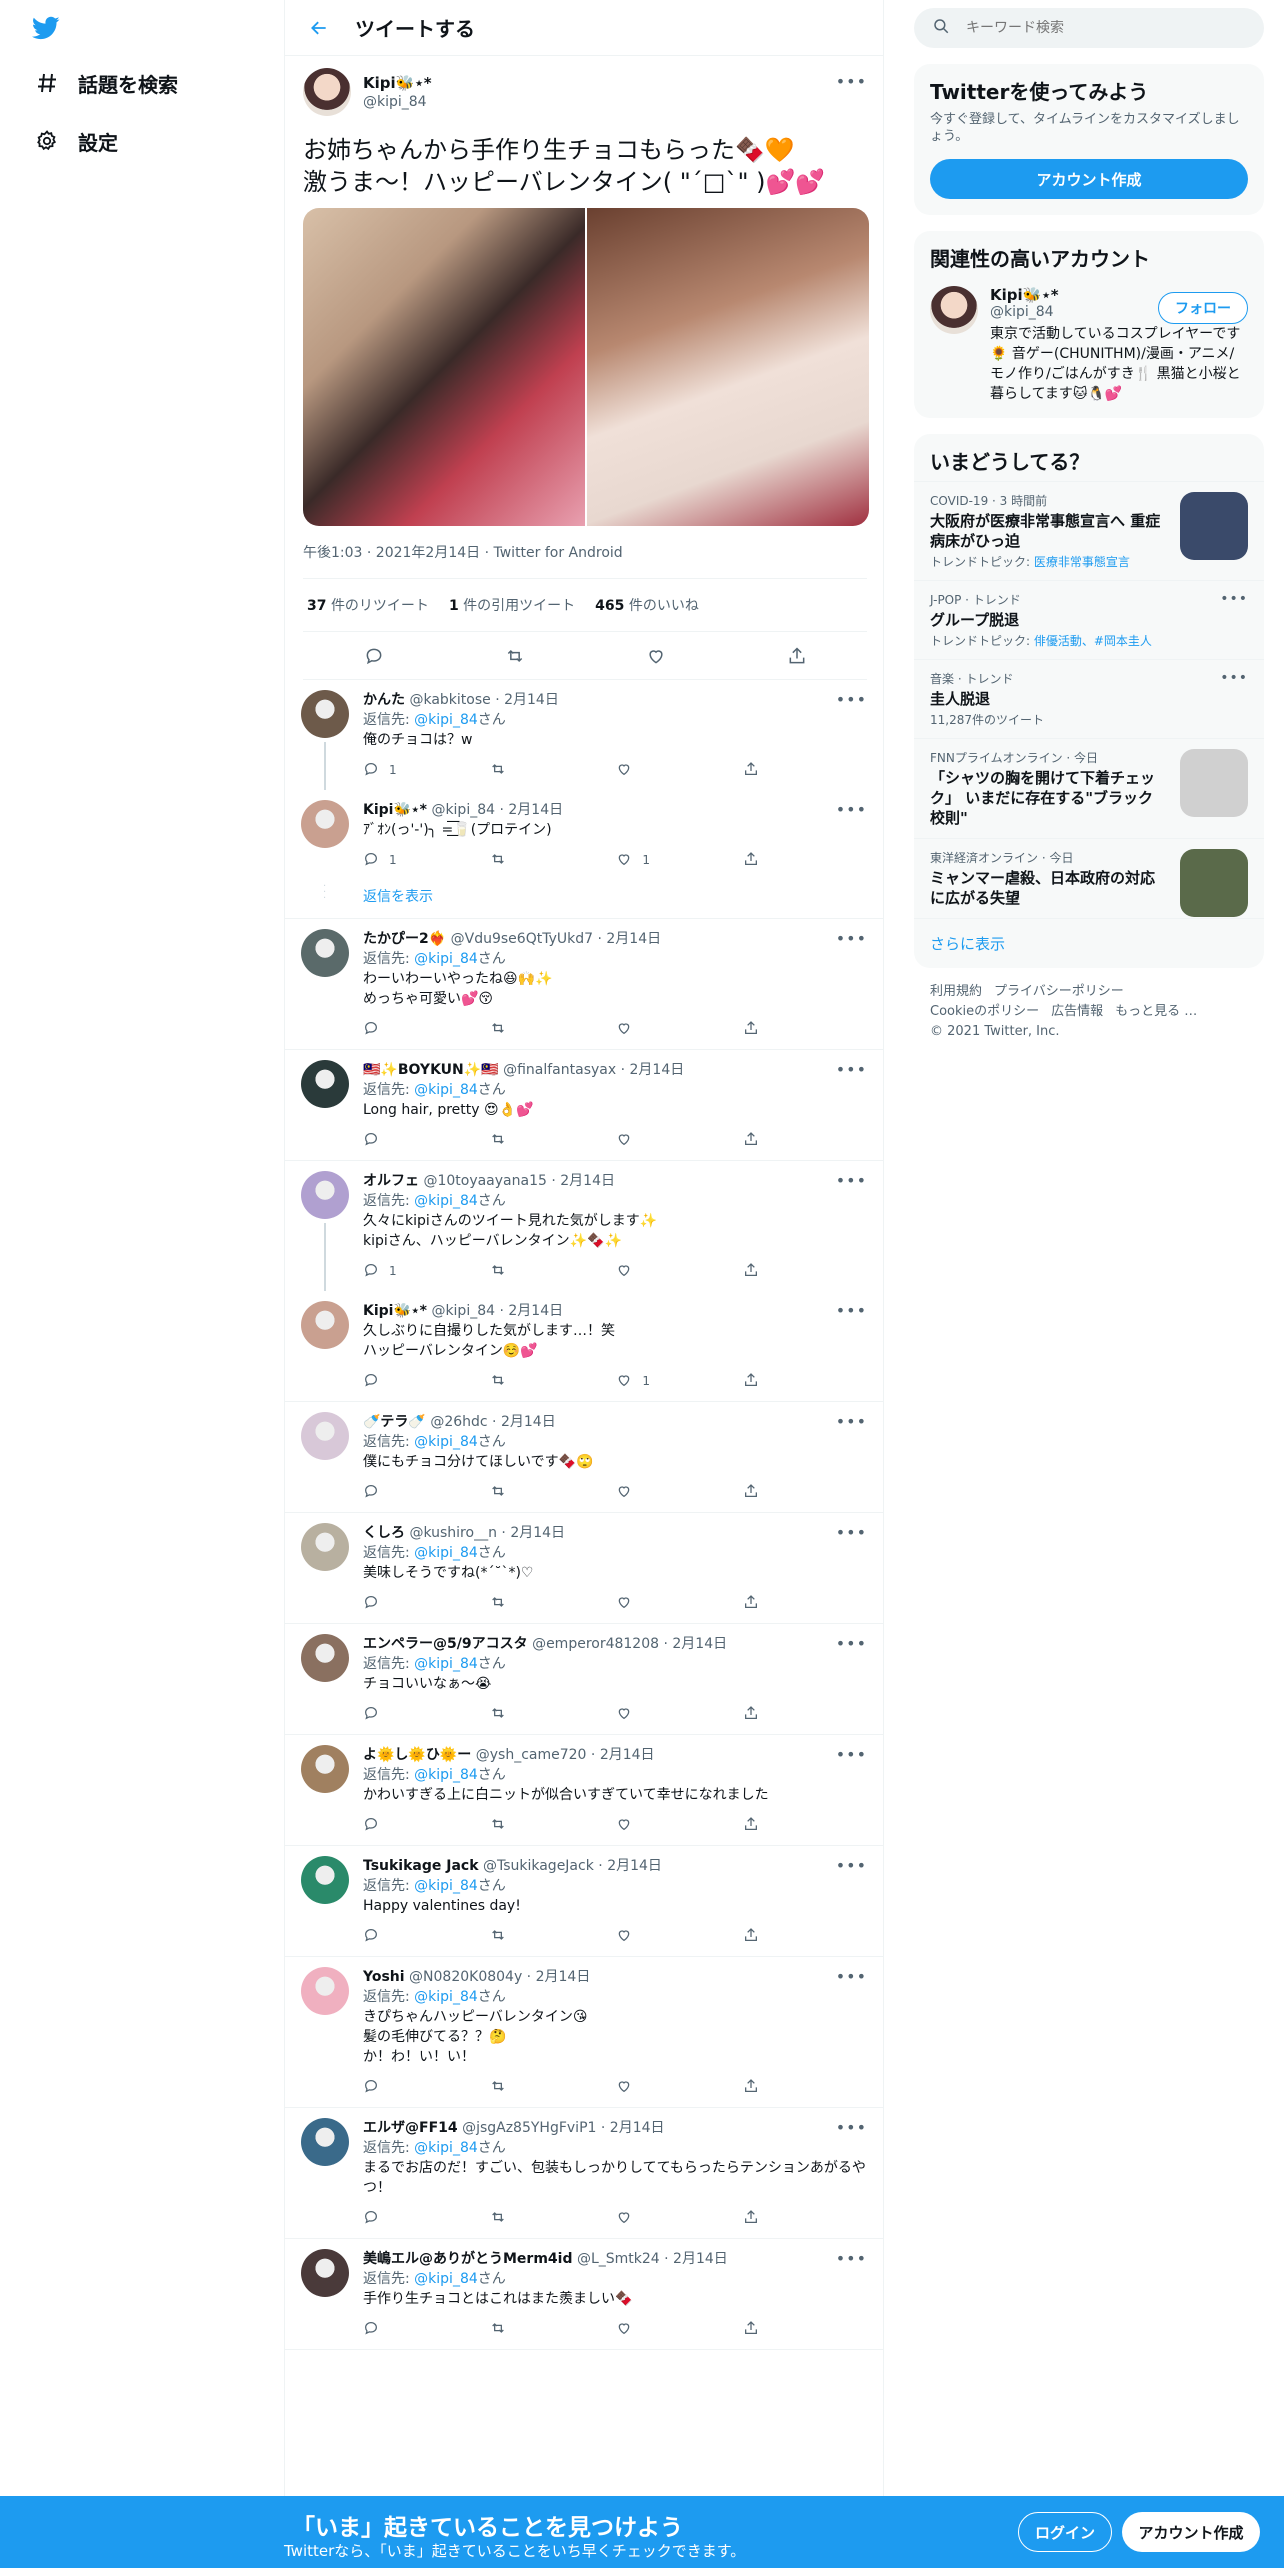 The image size is (1284, 2568). I want to click on reply-handle: @kabkitose, so click(449, 700).